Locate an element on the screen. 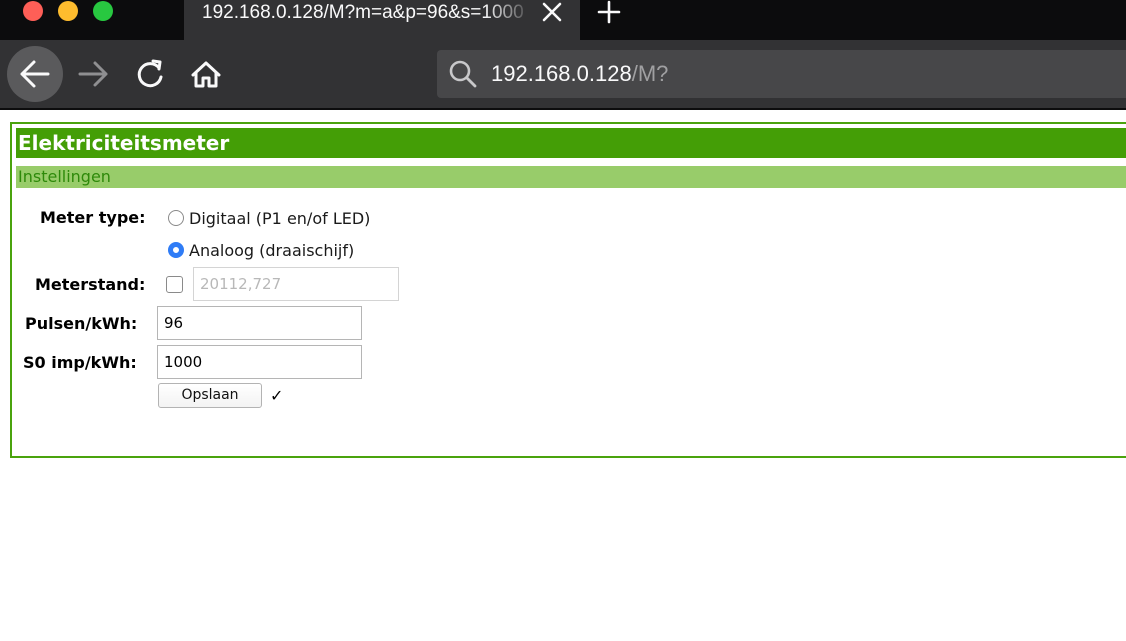 This screenshot has width=1126, height=641. saved-checkmark: ✓ is located at coordinates (277, 395).